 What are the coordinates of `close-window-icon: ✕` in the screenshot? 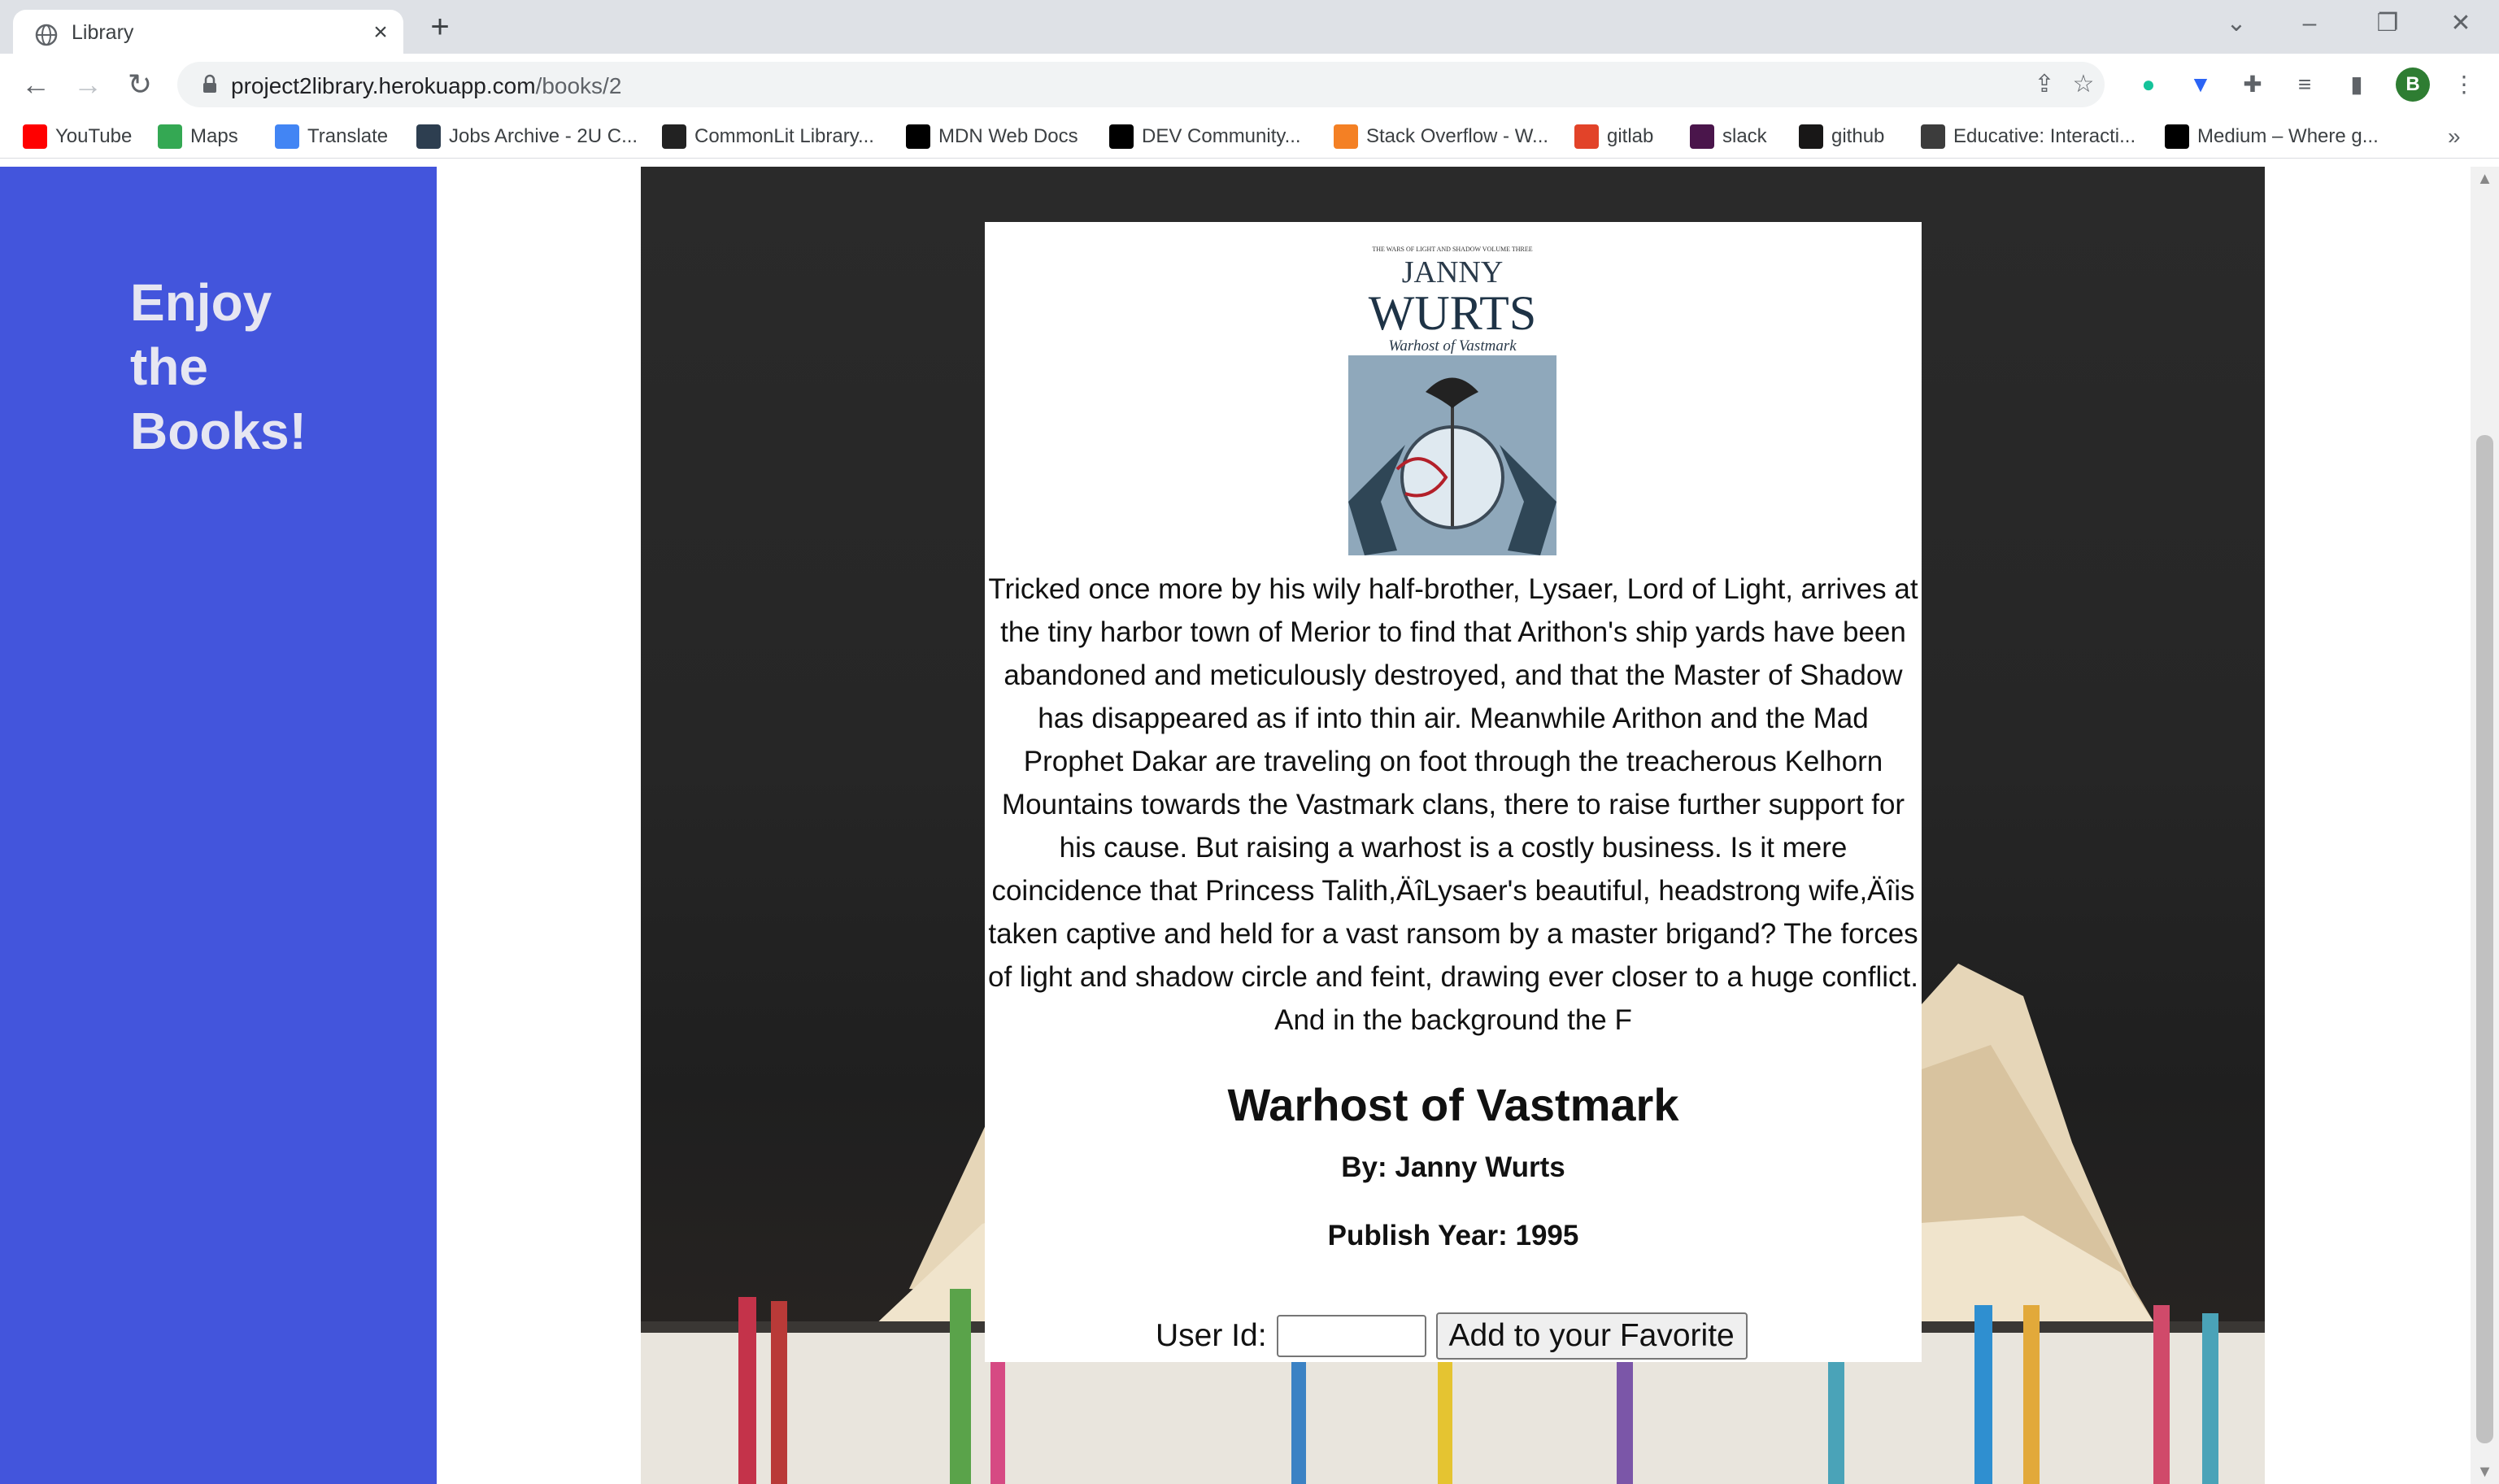 It's located at (2460, 23).